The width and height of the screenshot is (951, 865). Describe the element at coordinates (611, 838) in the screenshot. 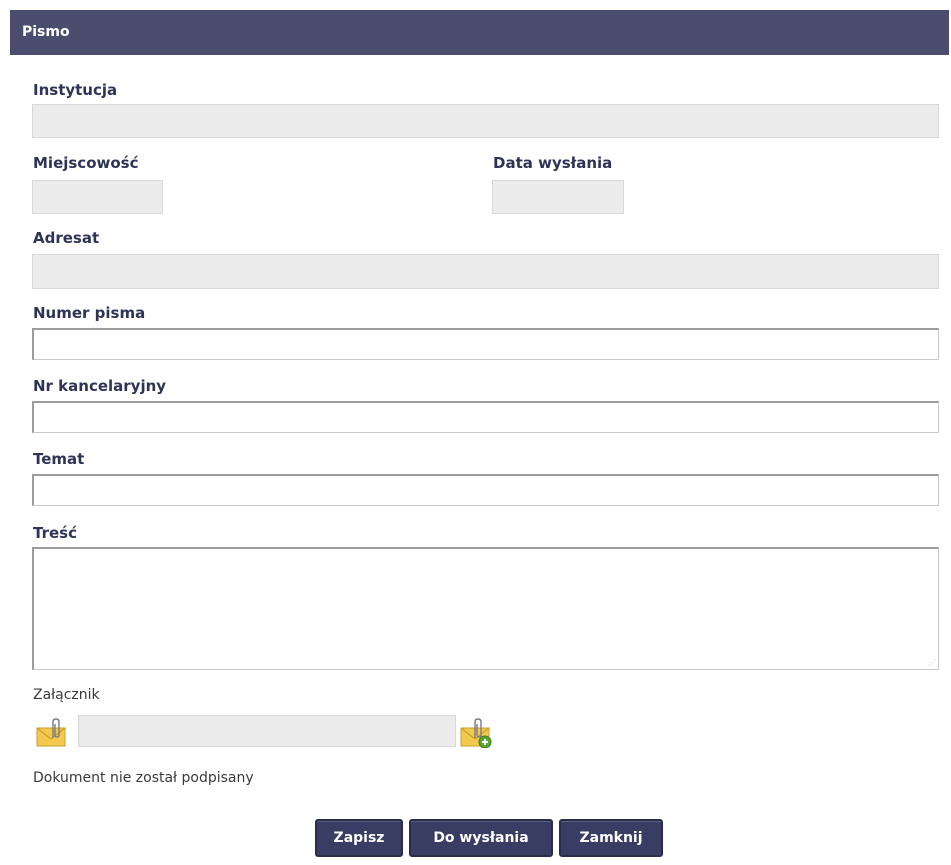

I see `close-button: Zamknij` at that location.